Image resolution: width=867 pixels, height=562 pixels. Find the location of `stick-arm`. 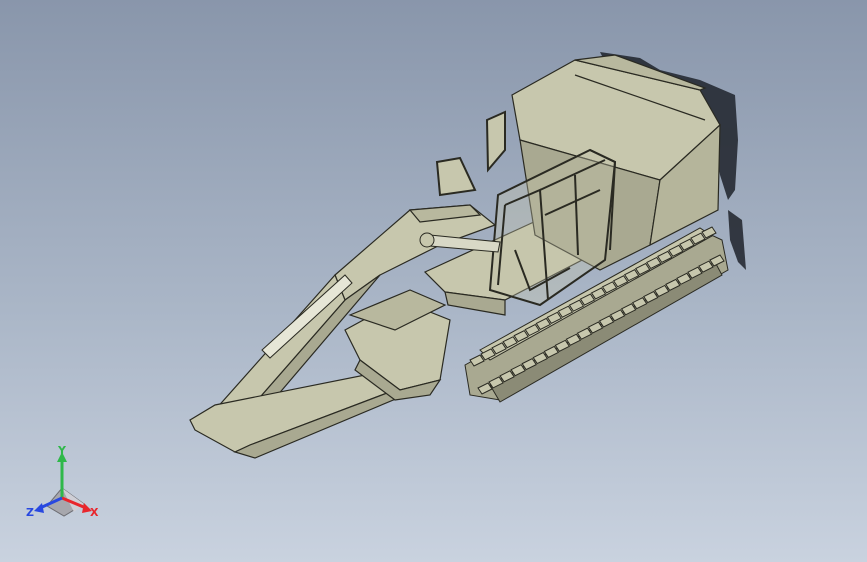

stick-arm is located at coordinates (294, 414).